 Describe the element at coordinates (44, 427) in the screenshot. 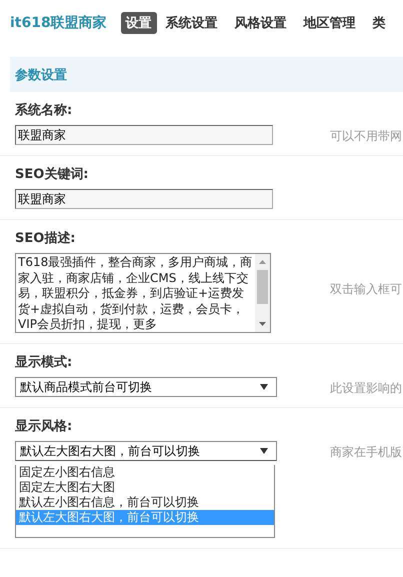

I see `field-label: 显示风格:` at that location.